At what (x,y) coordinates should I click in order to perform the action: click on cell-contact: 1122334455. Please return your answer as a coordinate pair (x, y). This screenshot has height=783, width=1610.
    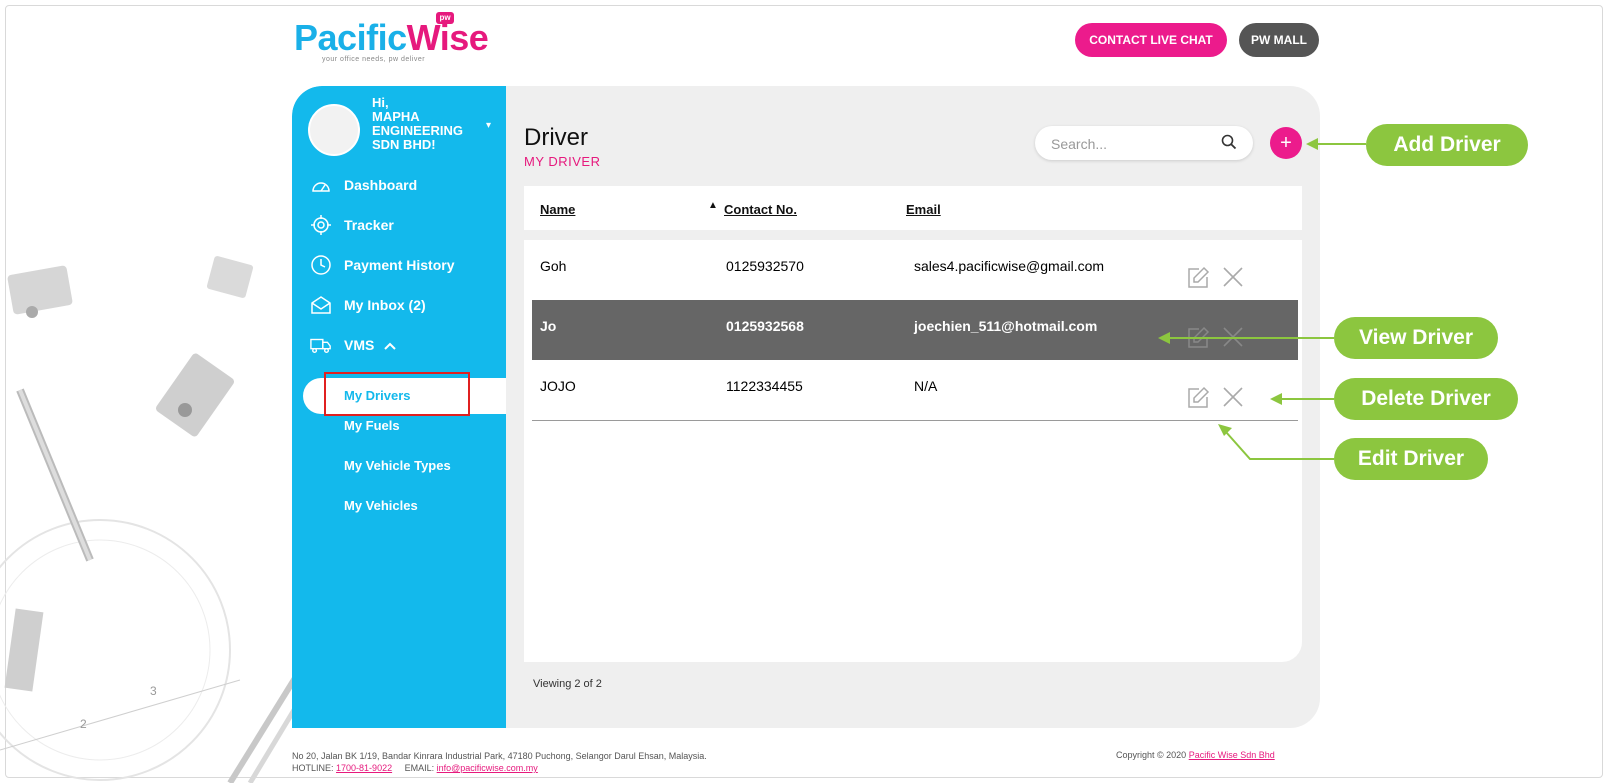
    Looking at the image, I should click on (764, 386).